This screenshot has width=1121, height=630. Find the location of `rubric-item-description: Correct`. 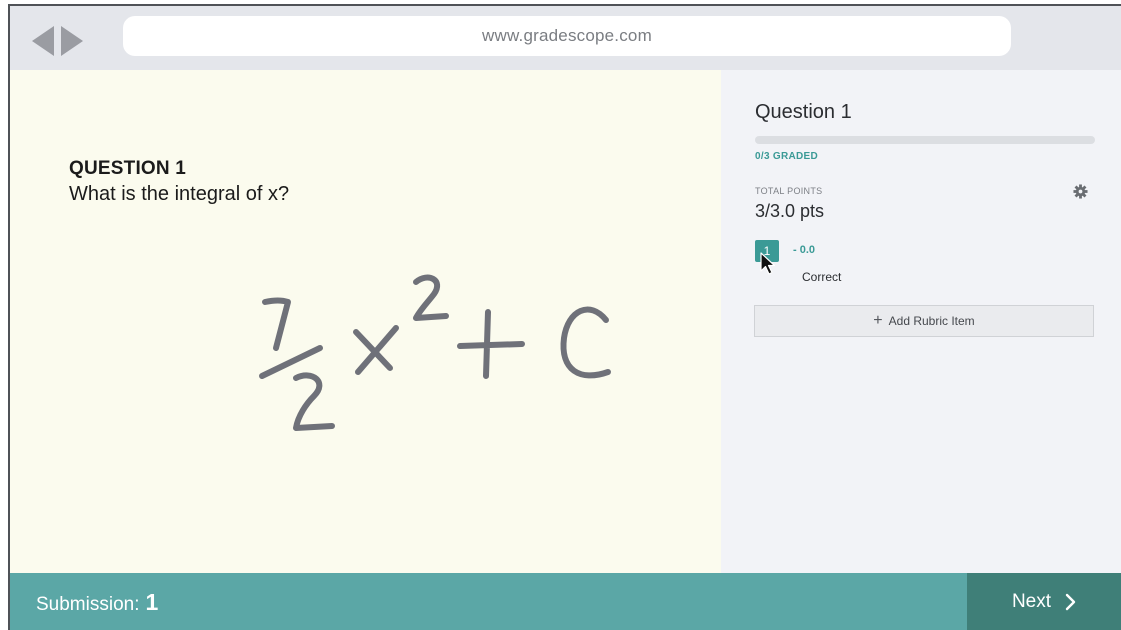

rubric-item-description: Correct is located at coordinates (822, 277).